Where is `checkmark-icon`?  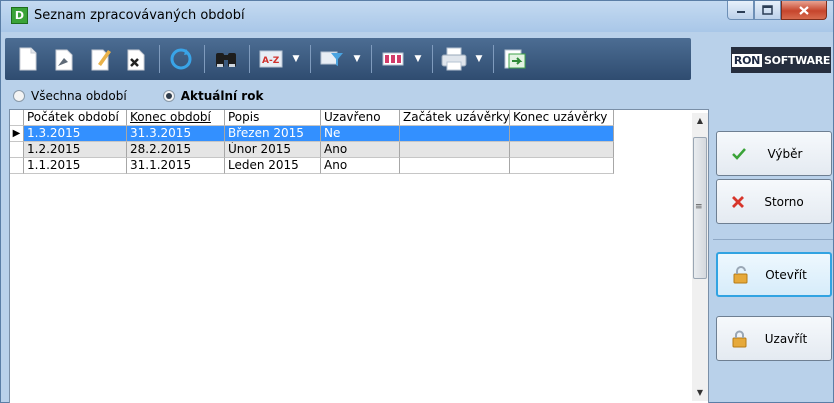 checkmark-icon is located at coordinates (739, 153).